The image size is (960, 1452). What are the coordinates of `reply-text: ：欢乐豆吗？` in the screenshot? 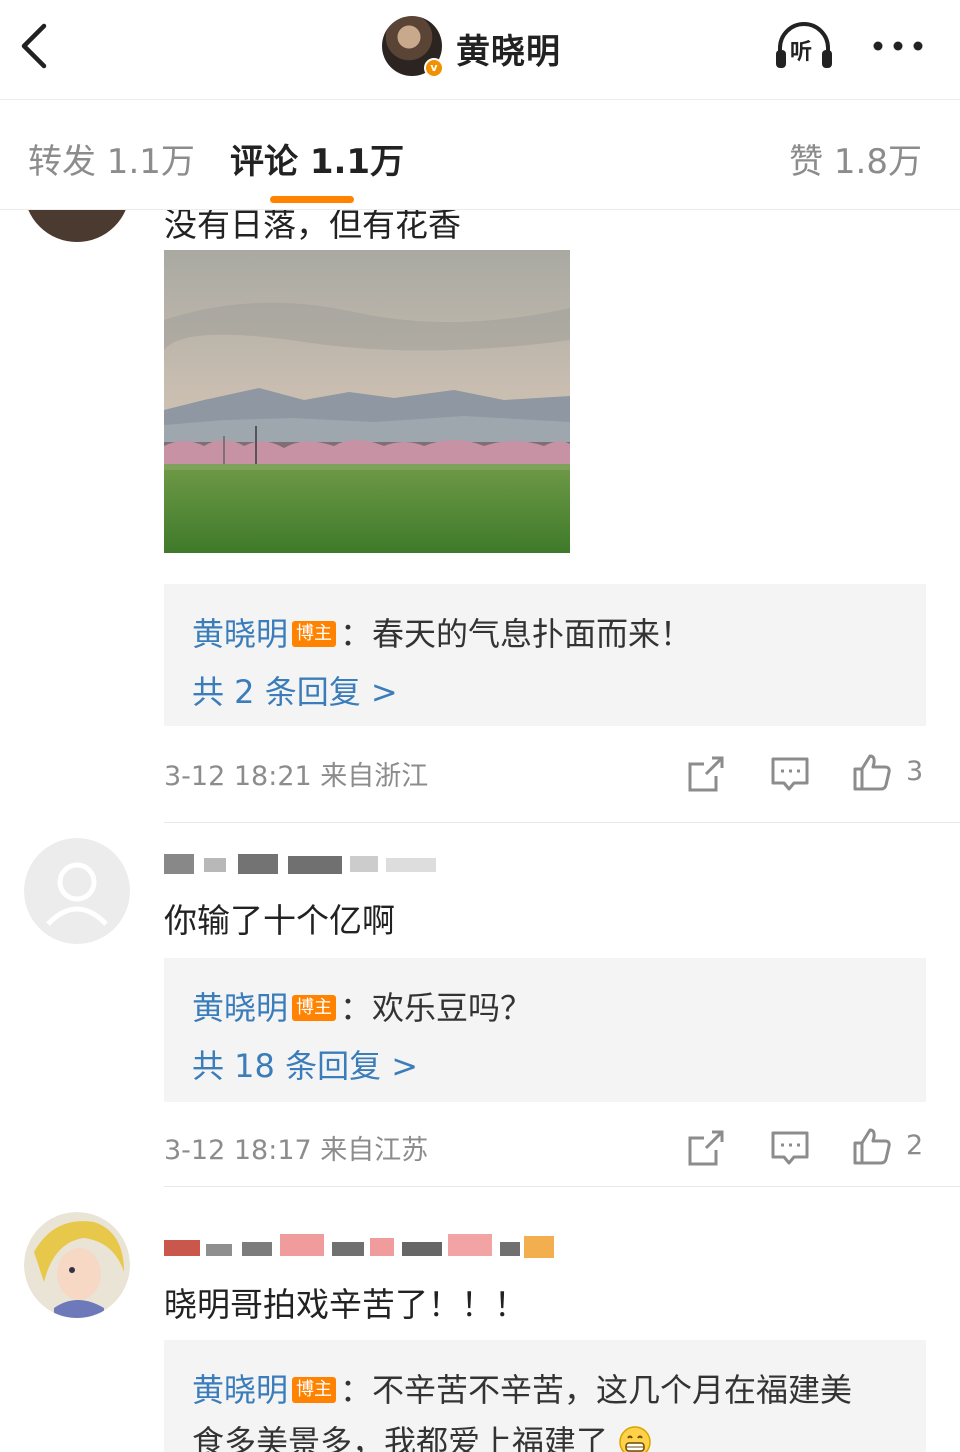 It's located at (436, 1008).